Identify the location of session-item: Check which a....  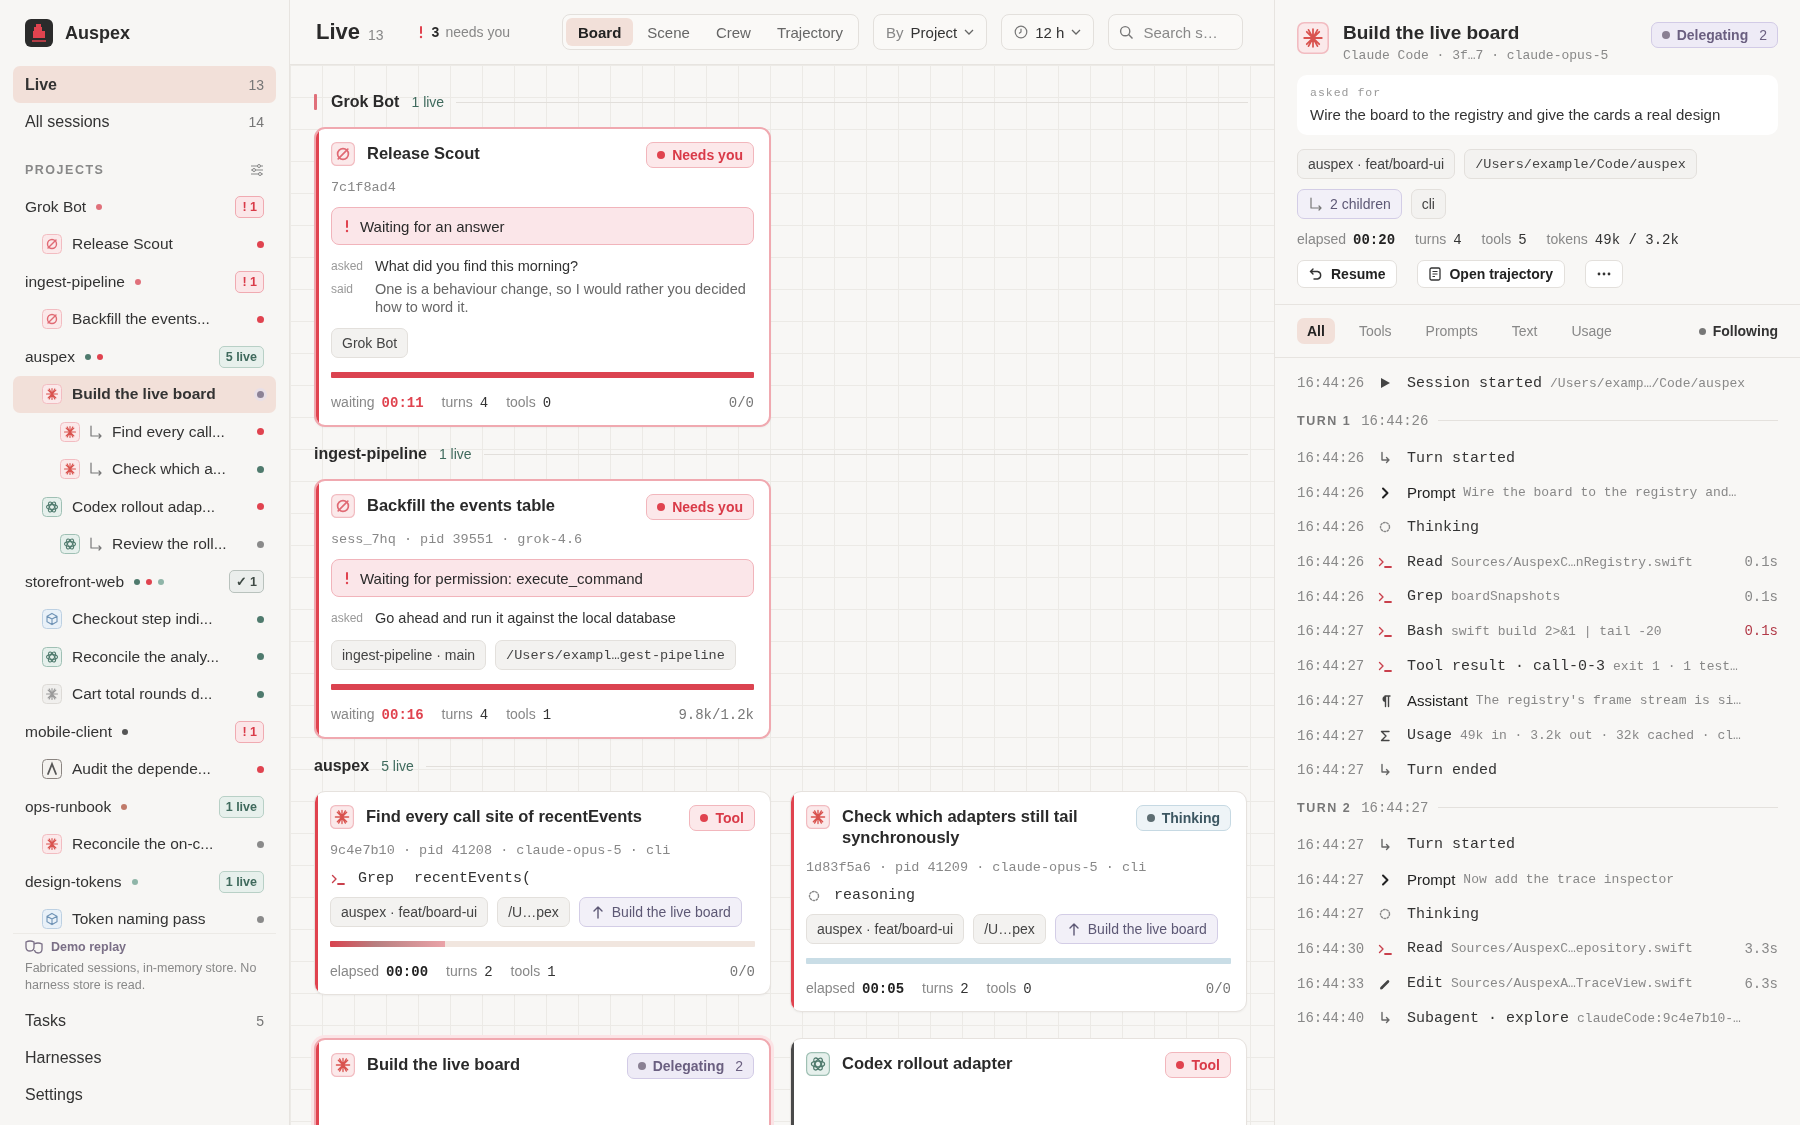
(144, 469).